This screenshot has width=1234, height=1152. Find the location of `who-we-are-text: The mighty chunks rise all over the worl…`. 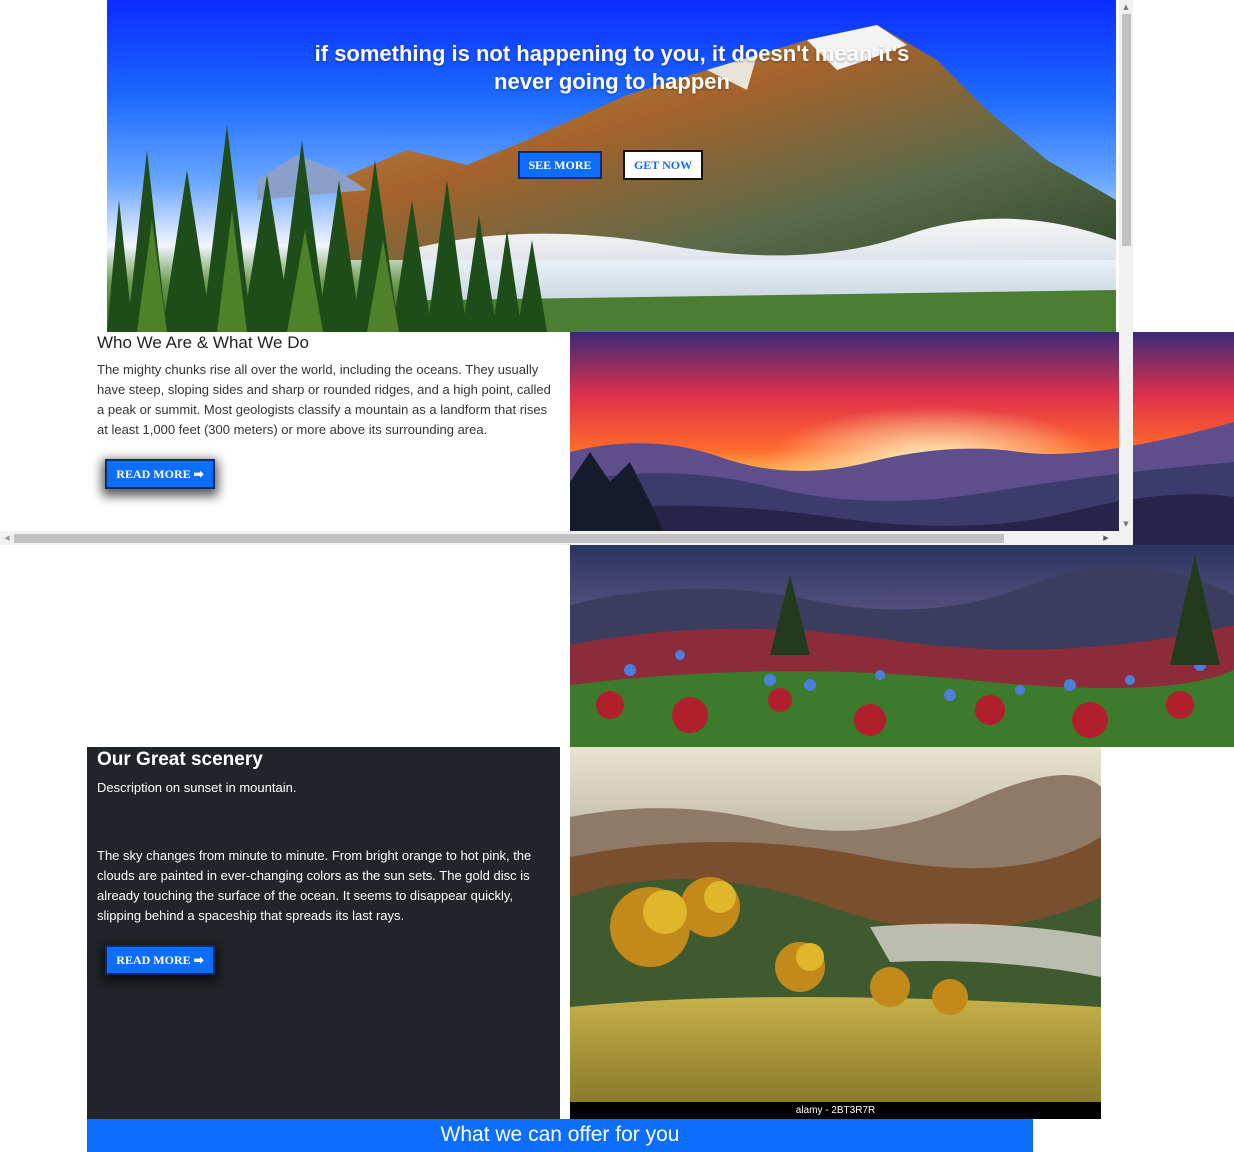

who-we-are-text: The mighty chunks rise all over the worl… is located at coordinates (324, 399).